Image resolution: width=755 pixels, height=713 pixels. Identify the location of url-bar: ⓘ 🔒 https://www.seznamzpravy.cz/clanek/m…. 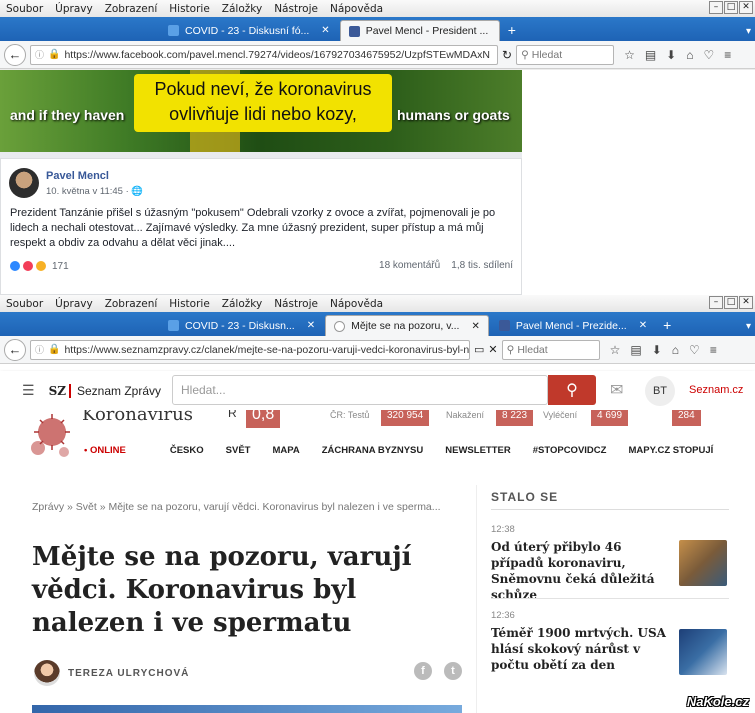
(250, 349).